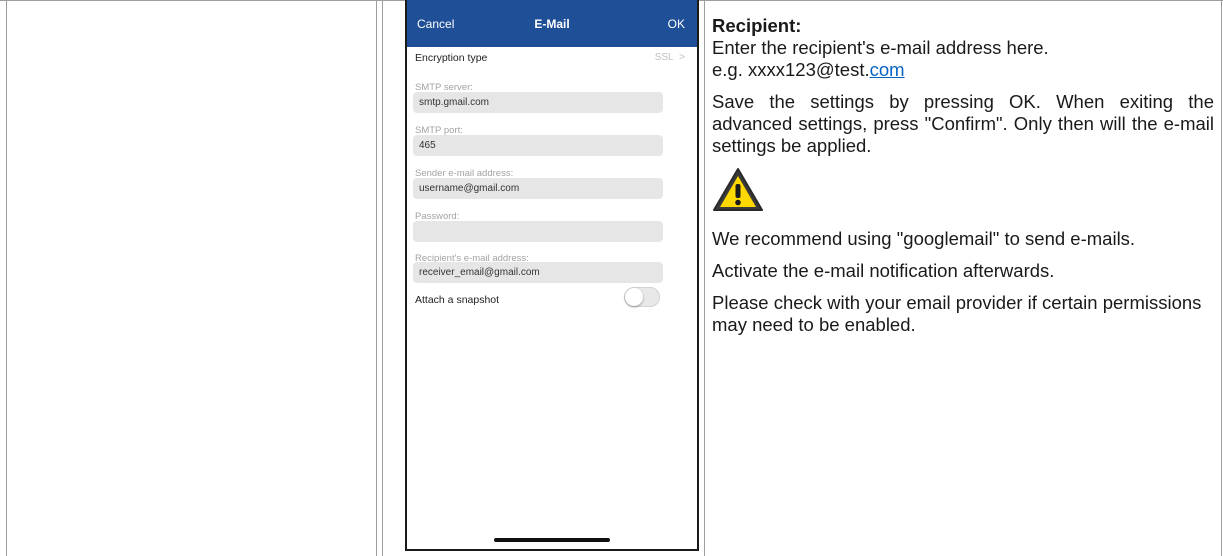 This screenshot has height=556, width=1223. I want to click on encryption-type-label: Encryption type, so click(451, 58).